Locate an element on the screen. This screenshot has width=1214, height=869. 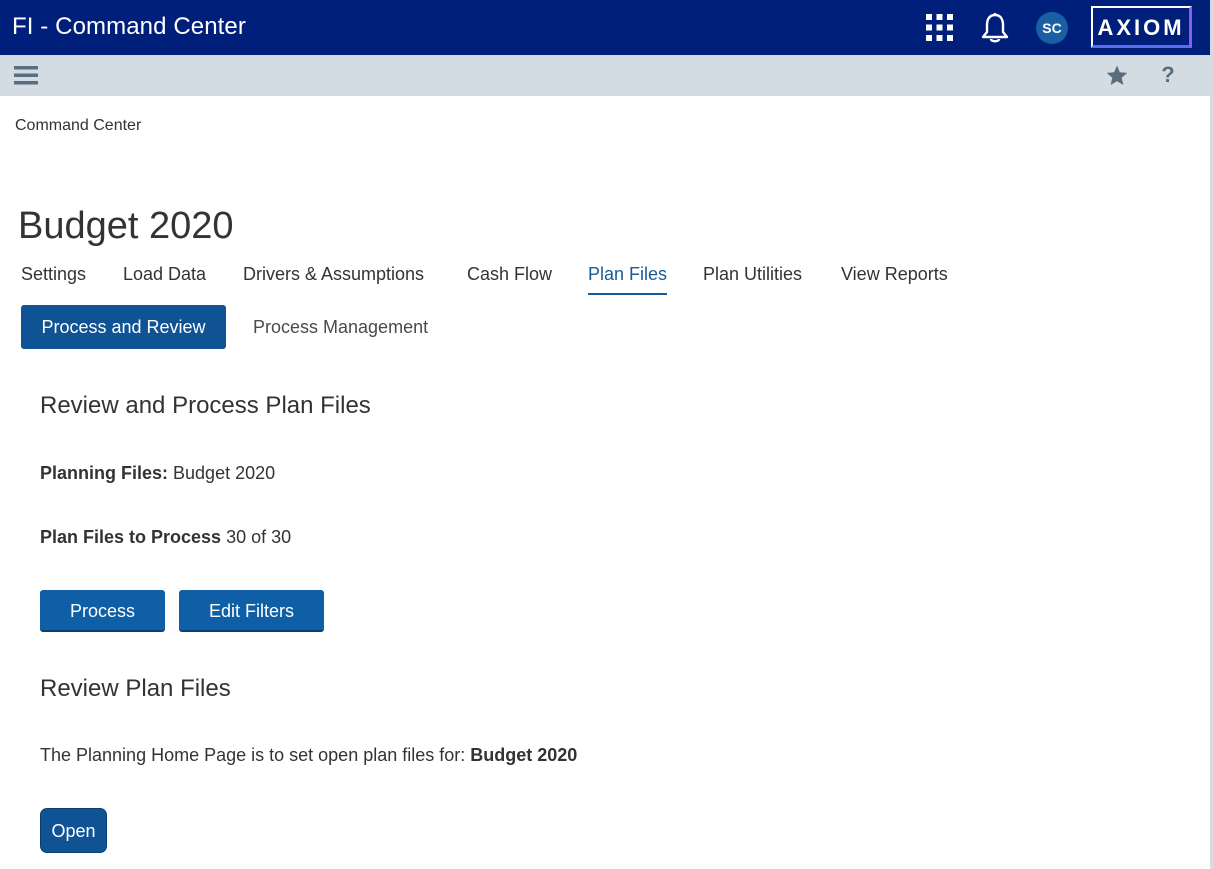
breadcrumb: Command Center is located at coordinates (78, 126).